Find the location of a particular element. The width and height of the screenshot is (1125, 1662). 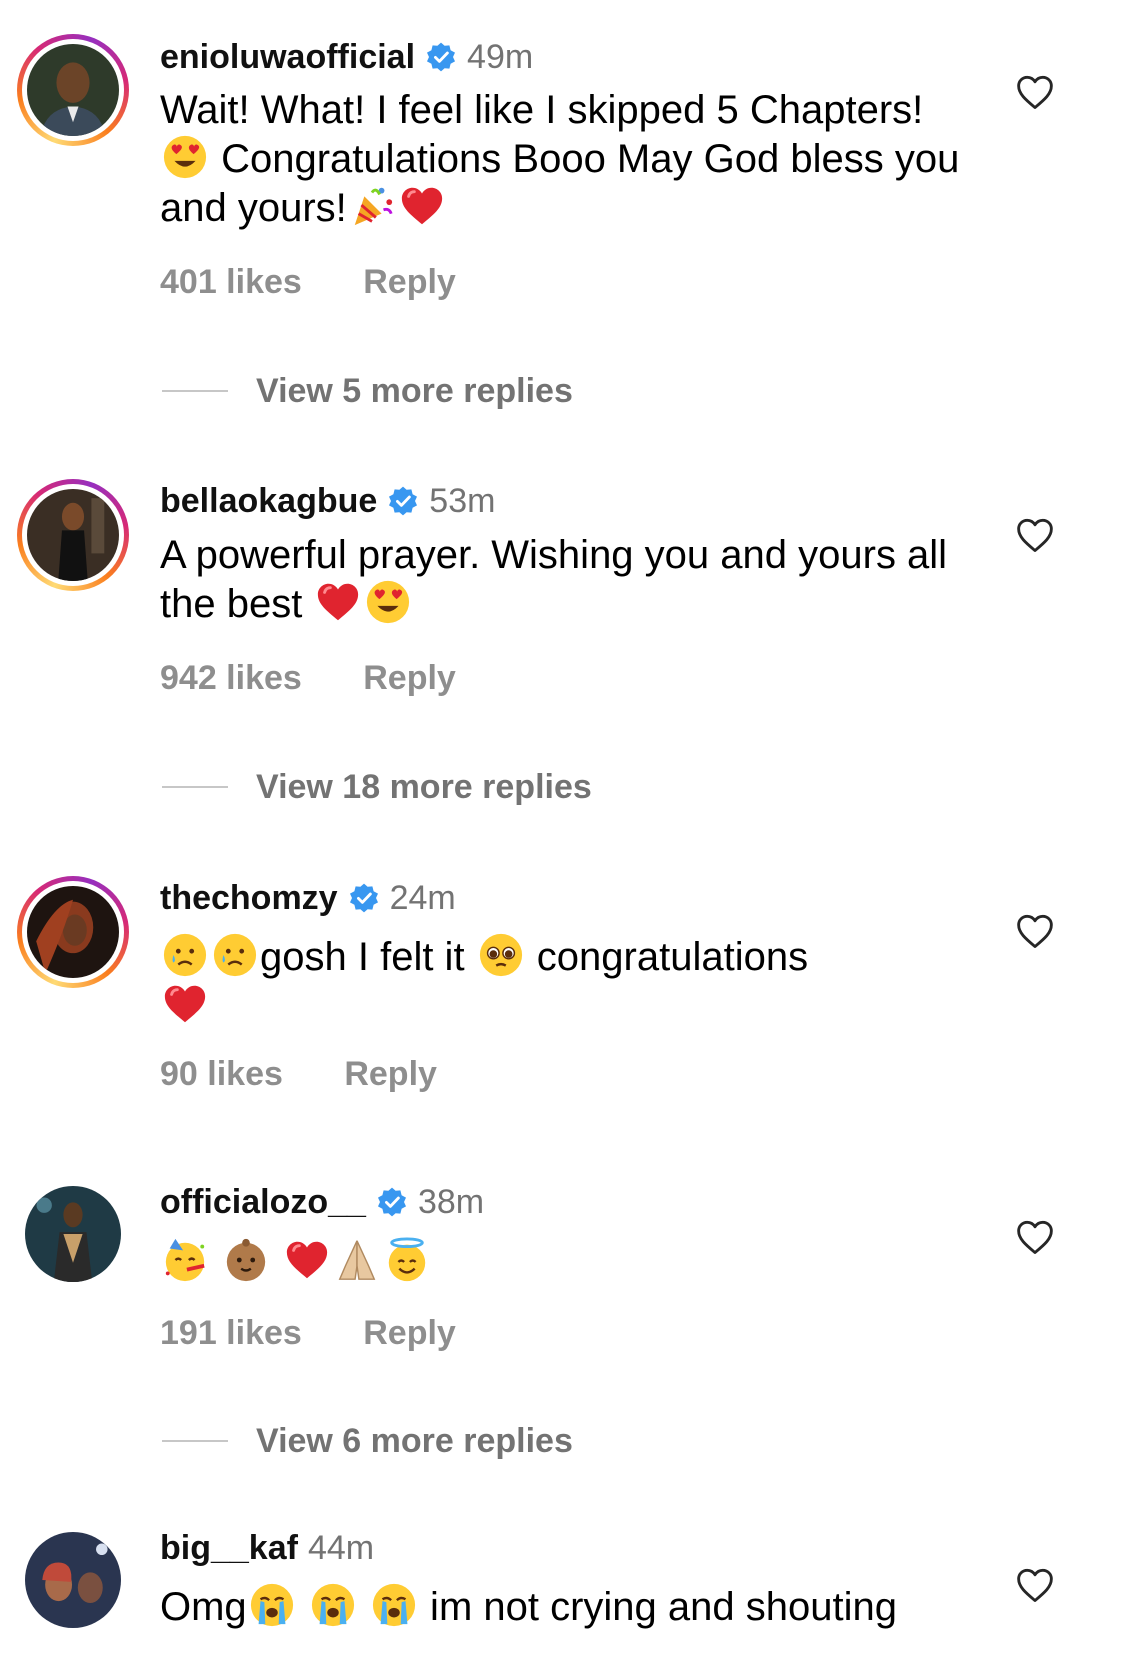

comment-actions: 90 likes Reply is located at coordinates (298, 1074).